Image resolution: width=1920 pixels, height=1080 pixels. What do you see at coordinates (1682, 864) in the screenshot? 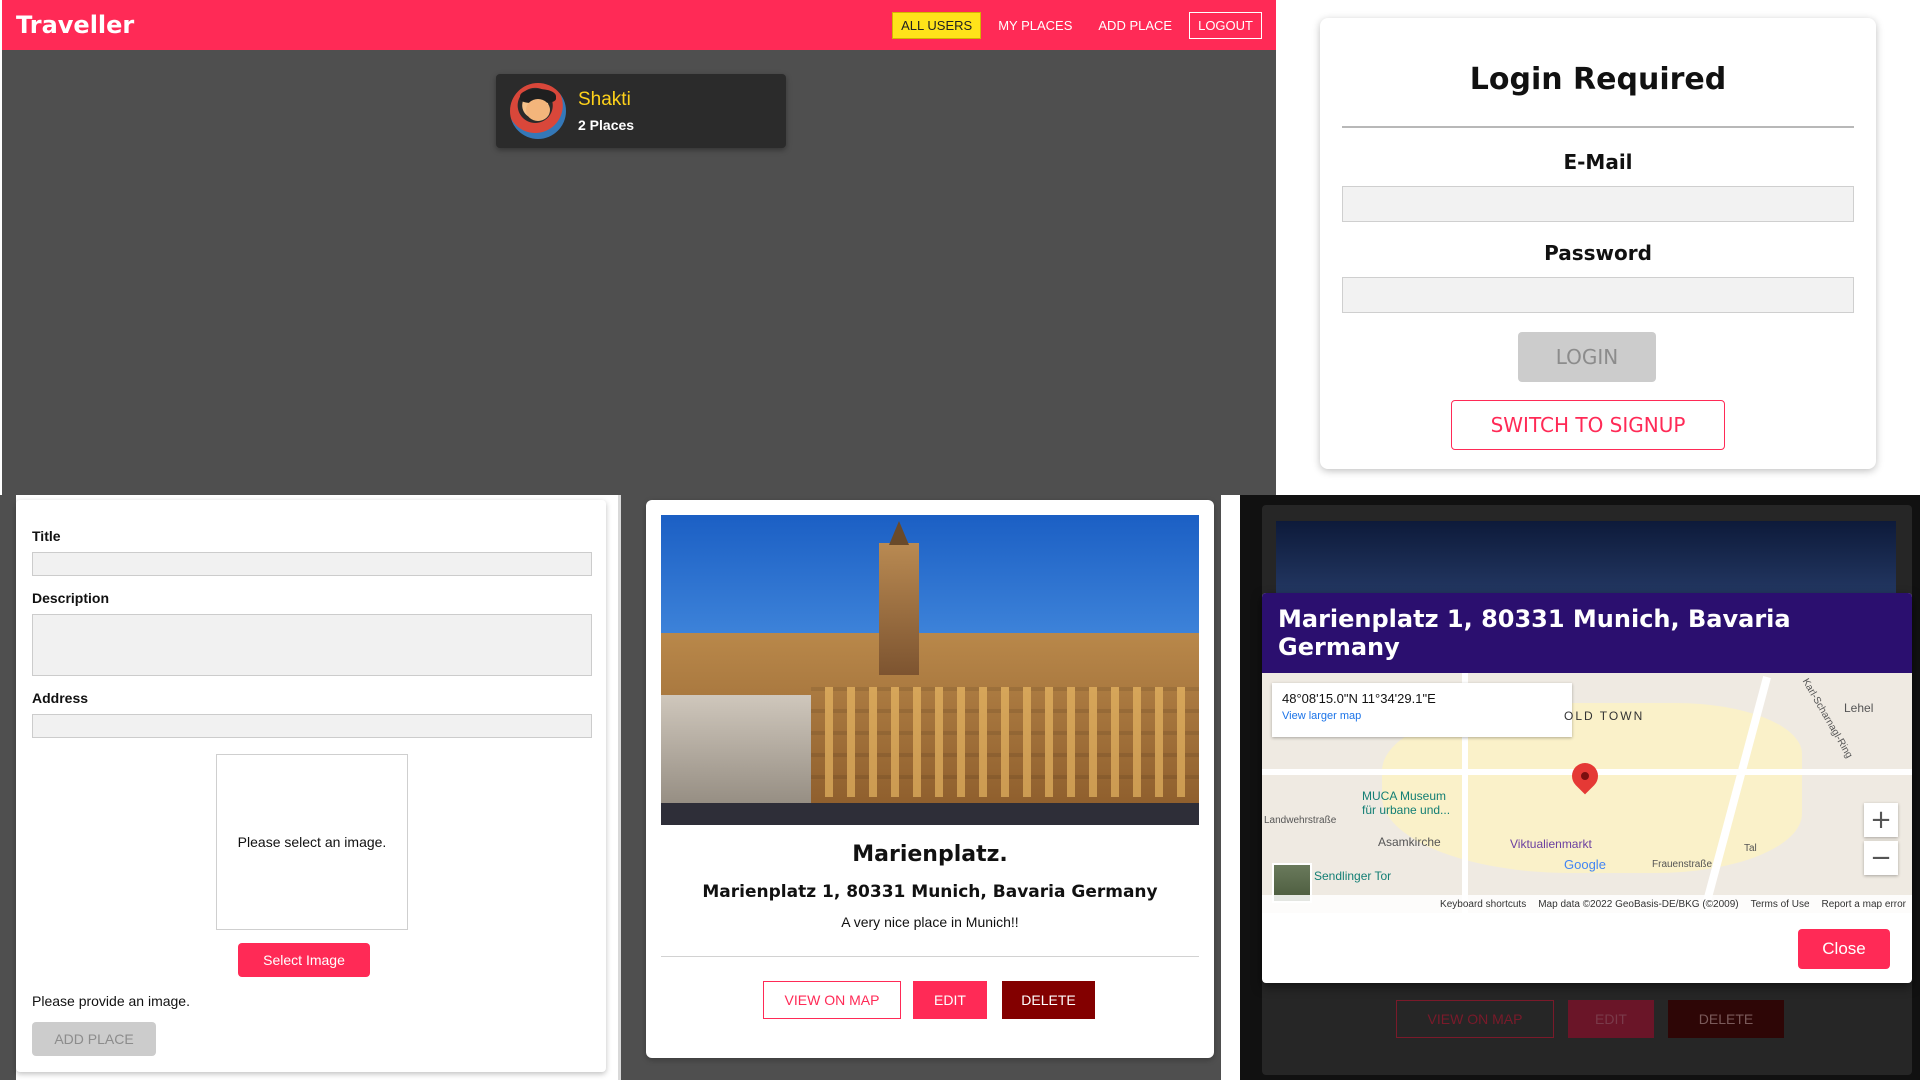
I see `map-label: Frauenstraße` at bounding box center [1682, 864].